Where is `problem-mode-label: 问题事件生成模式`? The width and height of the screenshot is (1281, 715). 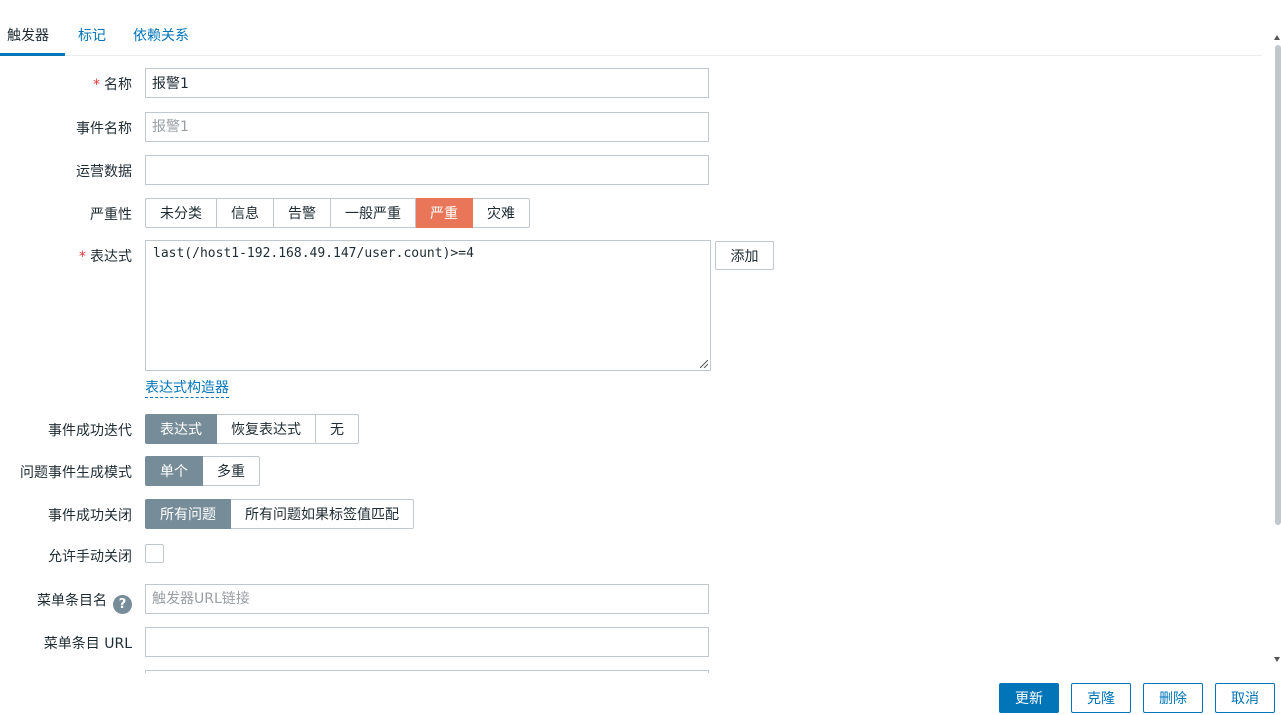
problem-mode-label: 问题事件生成模式 is located at coordinates (76, 473).